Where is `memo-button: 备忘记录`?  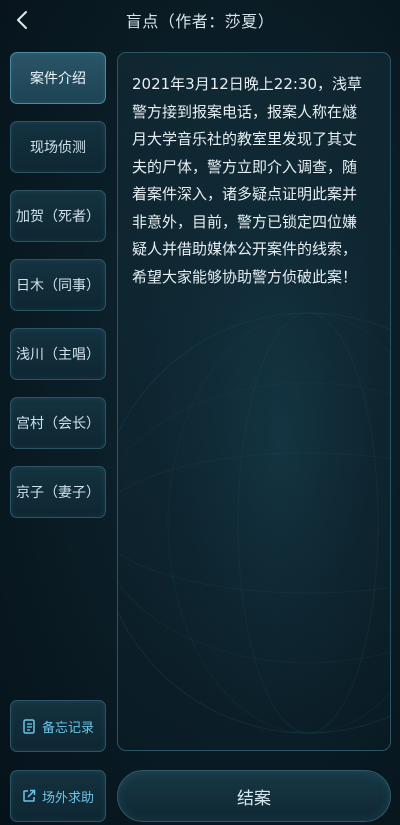 memo-button: 备忘记录 is located at coordinates (58, 726).